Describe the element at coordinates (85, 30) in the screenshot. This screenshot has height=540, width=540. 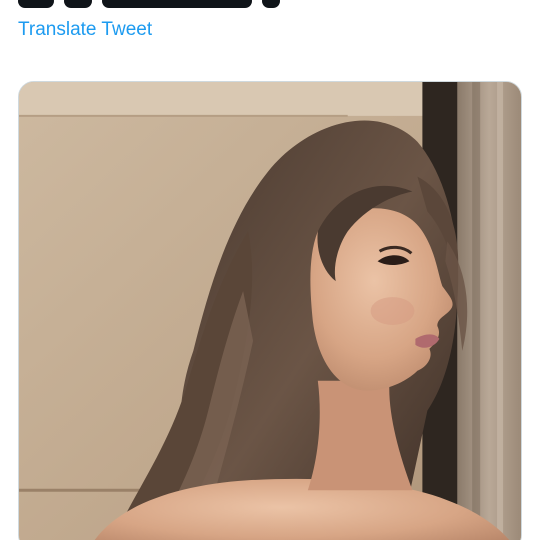
I see `translate-tweet-link: Translate Tweet` at that location.